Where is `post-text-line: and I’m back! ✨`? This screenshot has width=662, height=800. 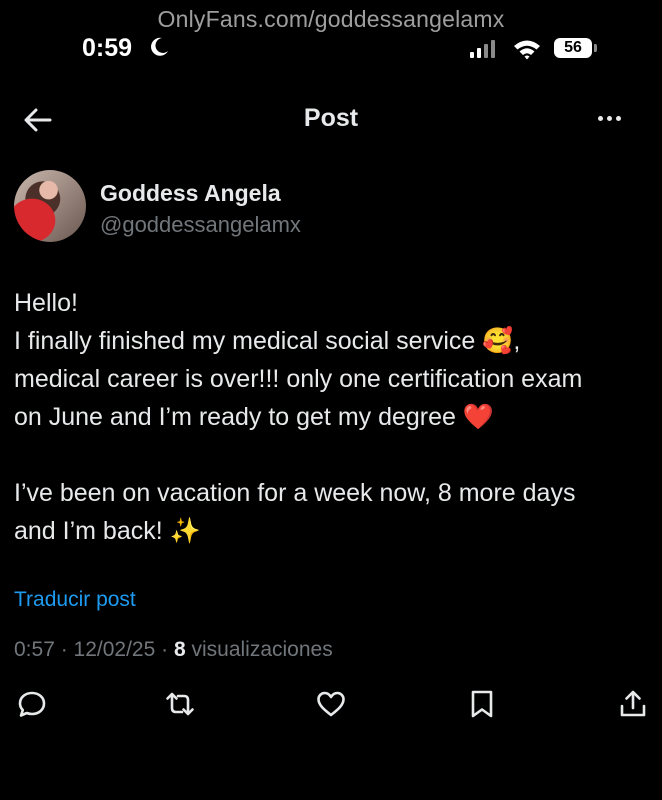 post-text-line: and I’m back! ✨ is located at coordinates (107, 531).